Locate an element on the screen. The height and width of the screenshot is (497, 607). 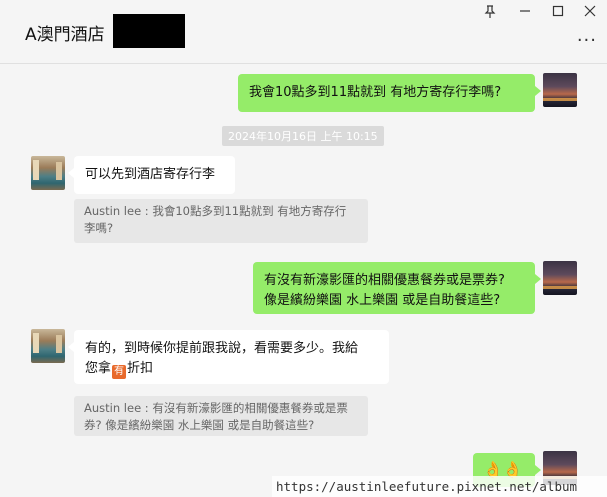
message-text-line1: 有的，到時候你提前跟我說，看需要多少。我給 is located at coordinates (222, 348).